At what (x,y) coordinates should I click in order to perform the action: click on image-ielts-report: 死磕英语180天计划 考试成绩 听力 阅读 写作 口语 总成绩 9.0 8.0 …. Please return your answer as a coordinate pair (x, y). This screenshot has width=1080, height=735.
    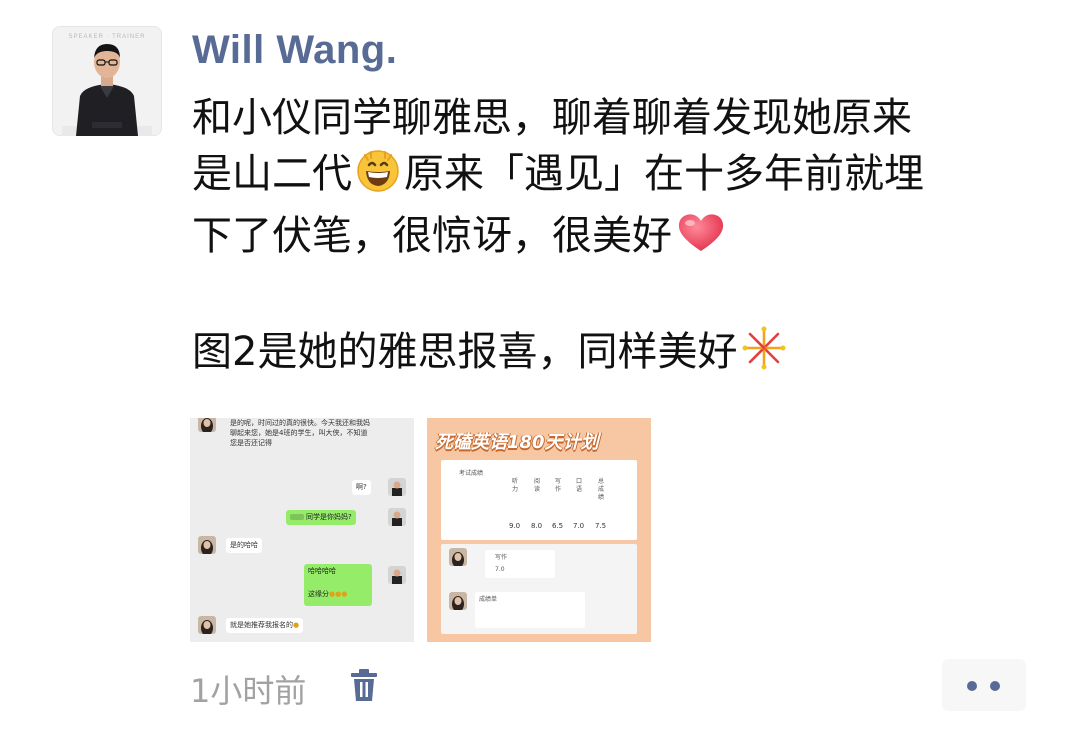
    Looking at the image, I should click on (539, 530).